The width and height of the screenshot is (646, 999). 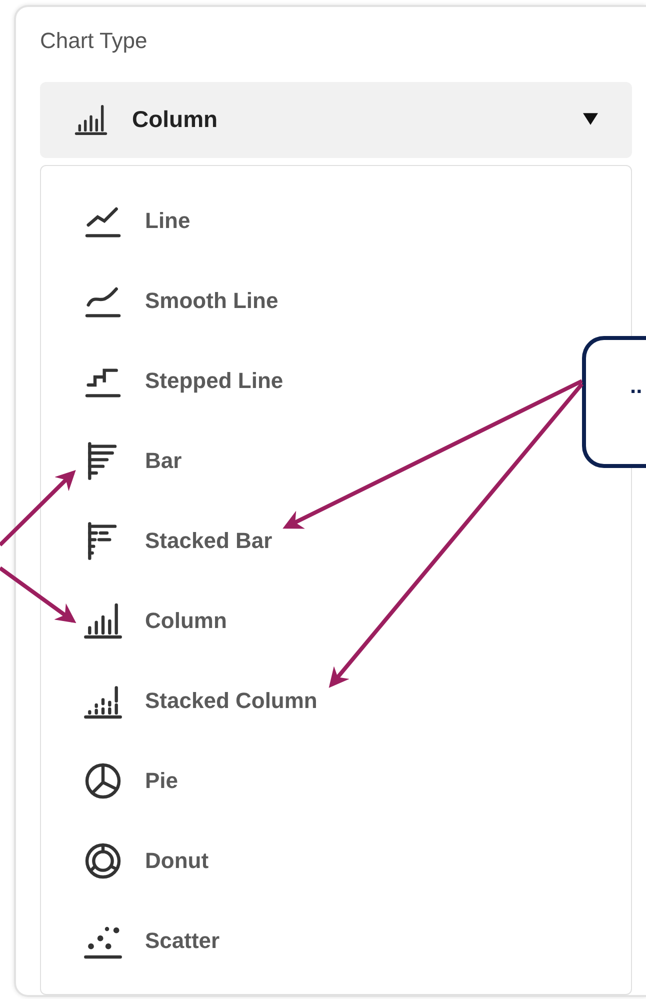 I want to click on menu-item: Pie, so click(x=143, y=780).